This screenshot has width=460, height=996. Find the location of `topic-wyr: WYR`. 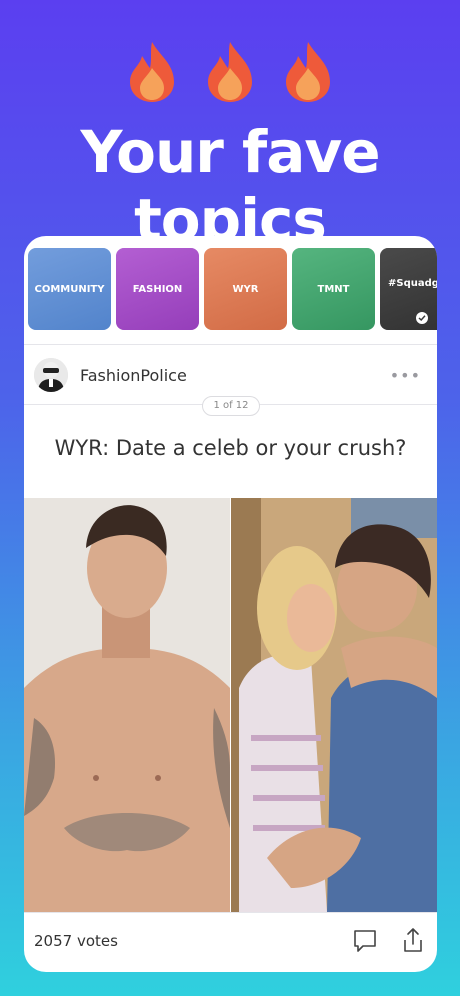

topic-wyr: WYR is located at coordinates (245, 289).